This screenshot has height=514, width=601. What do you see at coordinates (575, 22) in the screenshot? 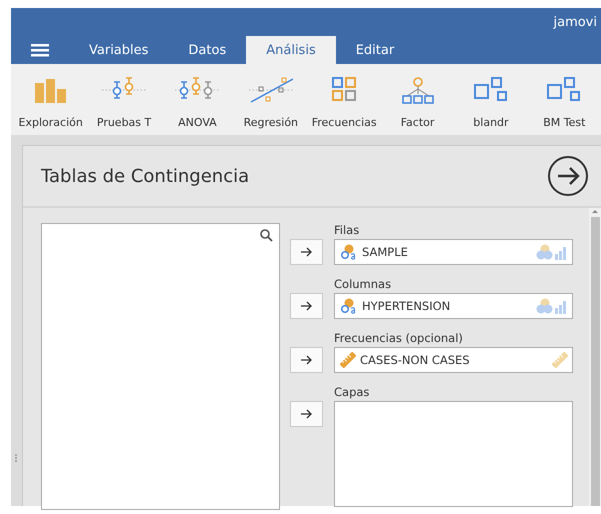
I see `app-title: jamovi` at bounding box center [575, 22].